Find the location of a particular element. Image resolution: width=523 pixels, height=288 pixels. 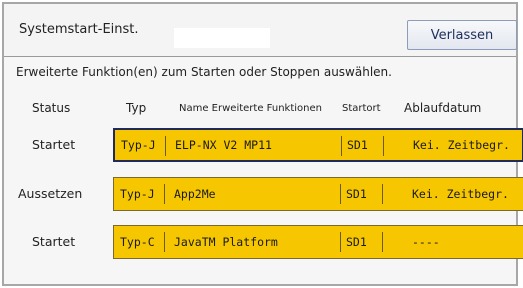

row-function-name: JavaTM Platform is located at coordinates (226, 242).